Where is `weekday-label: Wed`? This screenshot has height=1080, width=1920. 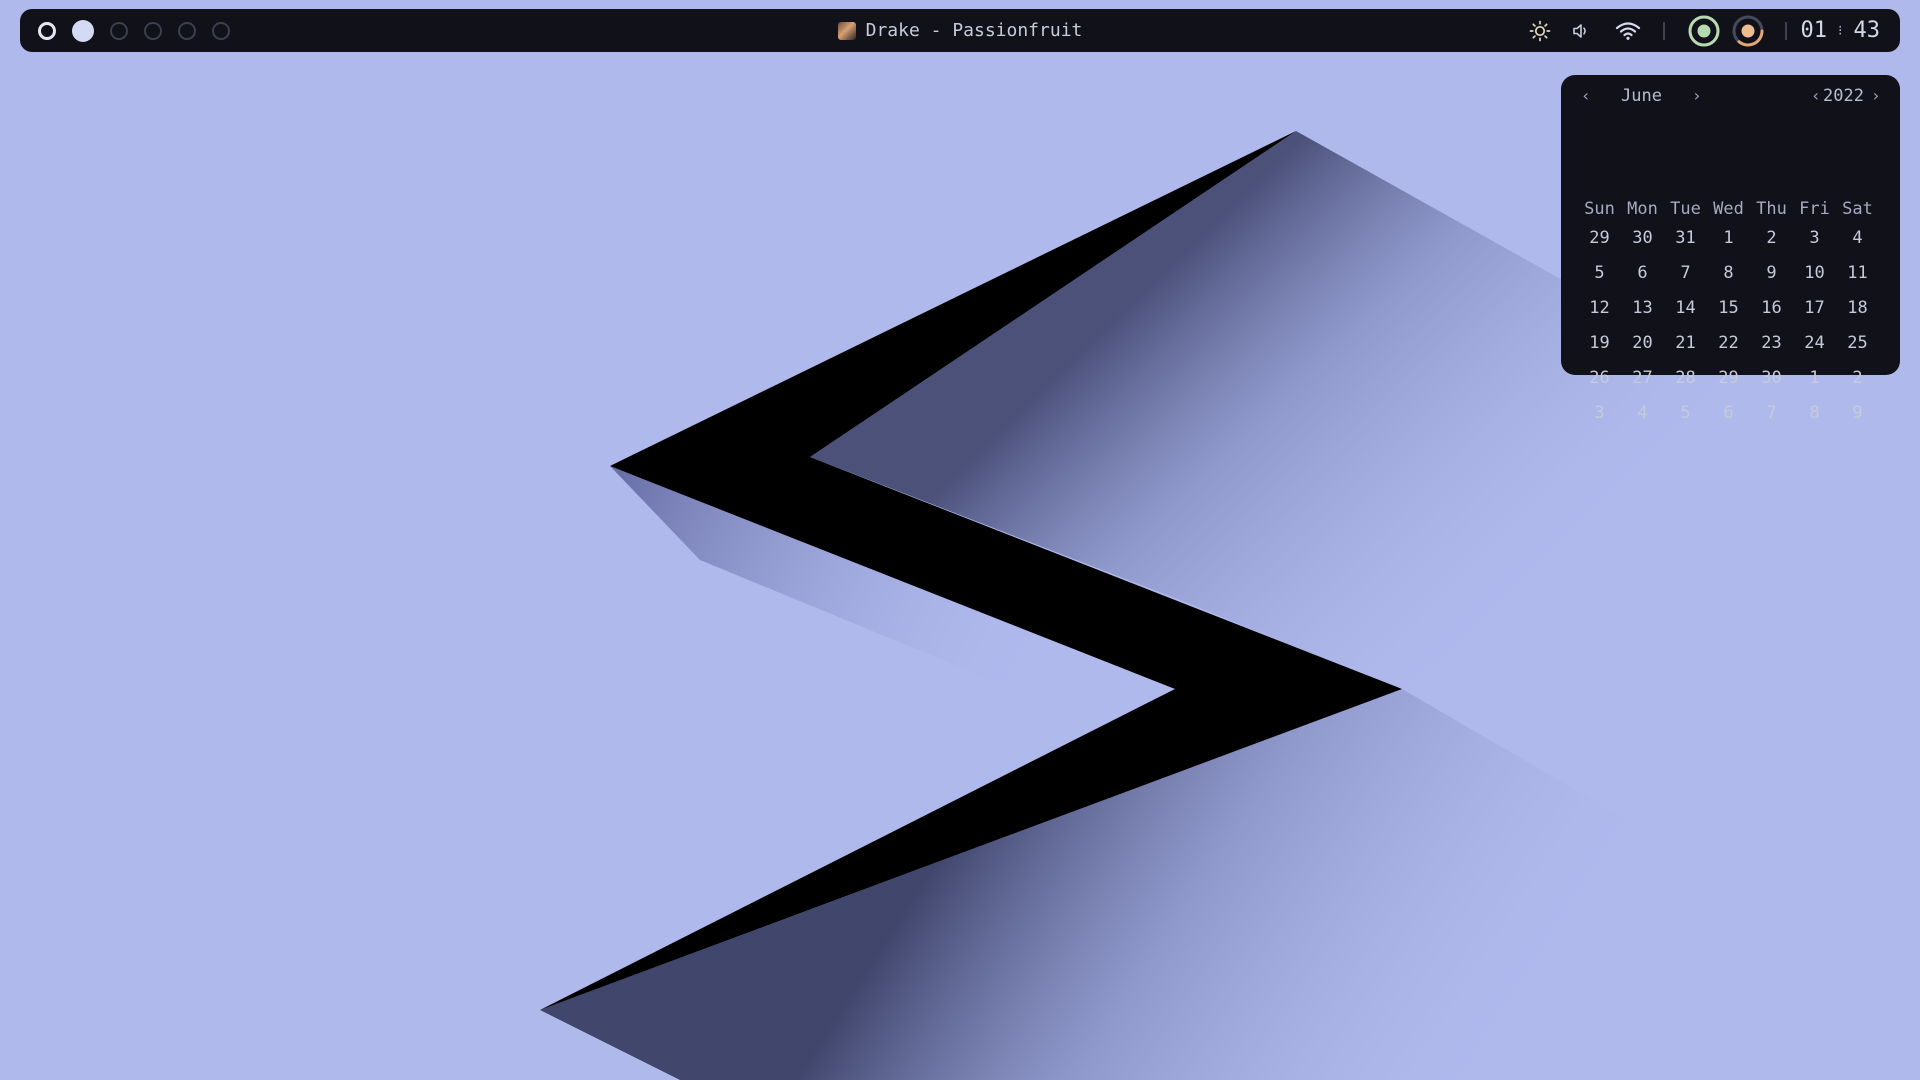 weekday-label: Wed is located at coordinates (1728, 209).